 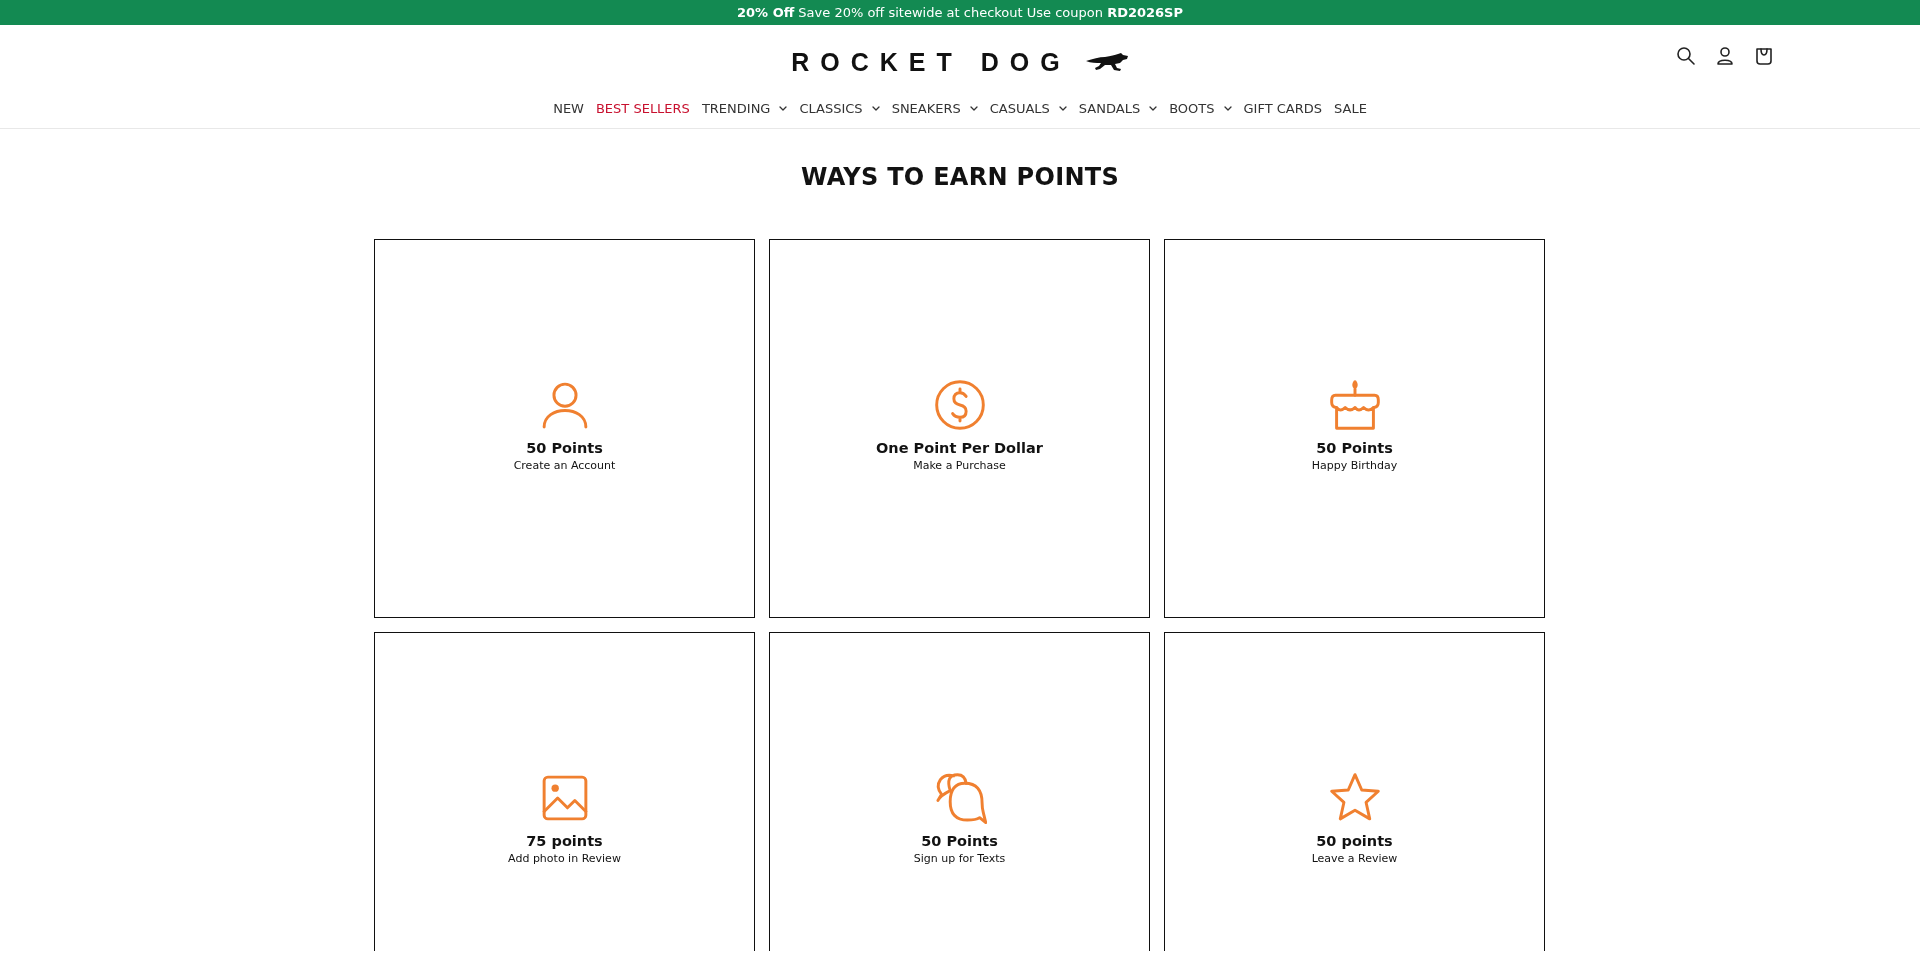 I want to click on announcement-text: 20% Off Save 20% off sitewide at checkout Use coupon RD2026SP, so click(x=960, y=12).